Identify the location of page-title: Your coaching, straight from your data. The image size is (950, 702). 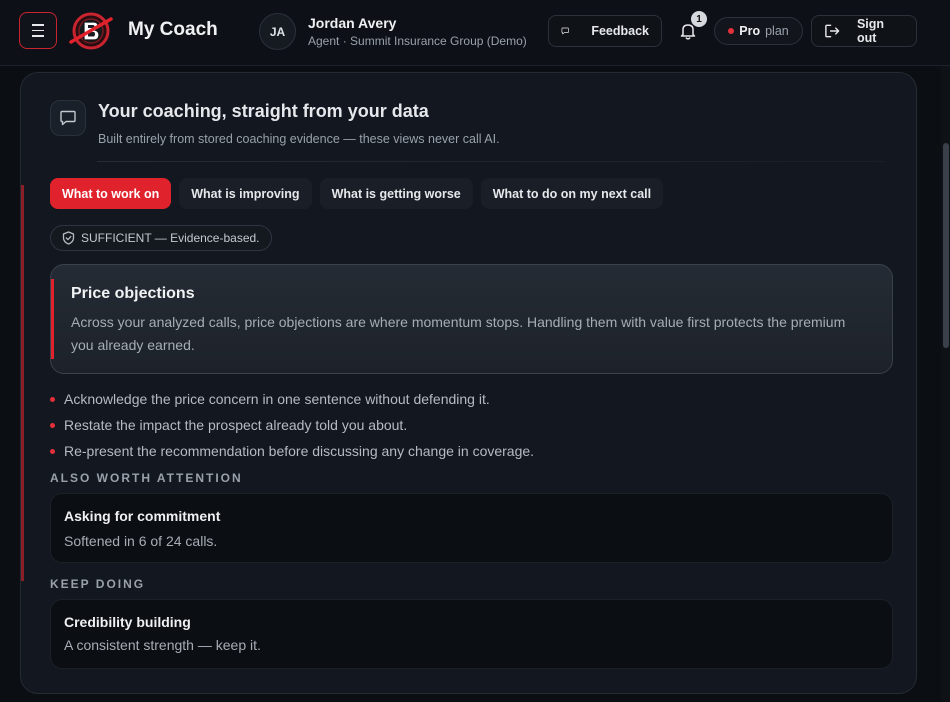
(263, 111).